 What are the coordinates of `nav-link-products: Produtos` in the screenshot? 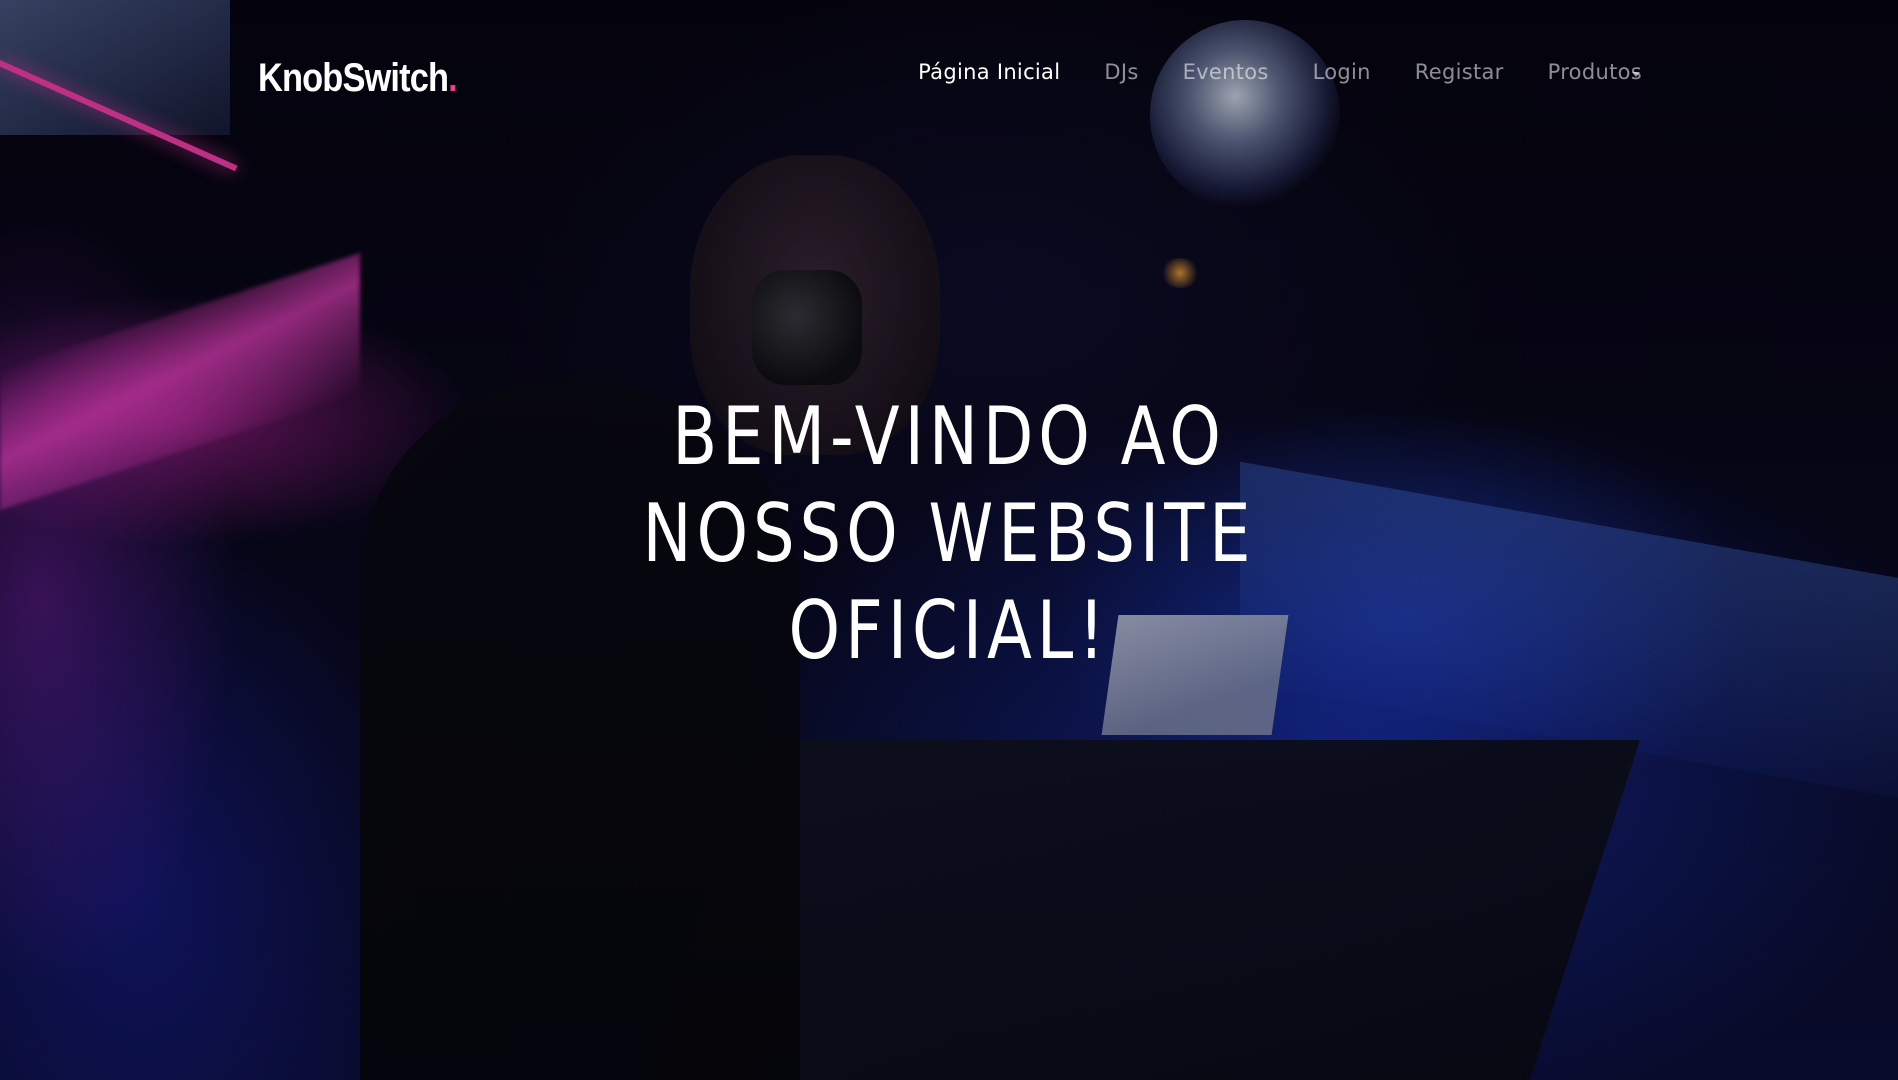 It's located at (1595, 72).